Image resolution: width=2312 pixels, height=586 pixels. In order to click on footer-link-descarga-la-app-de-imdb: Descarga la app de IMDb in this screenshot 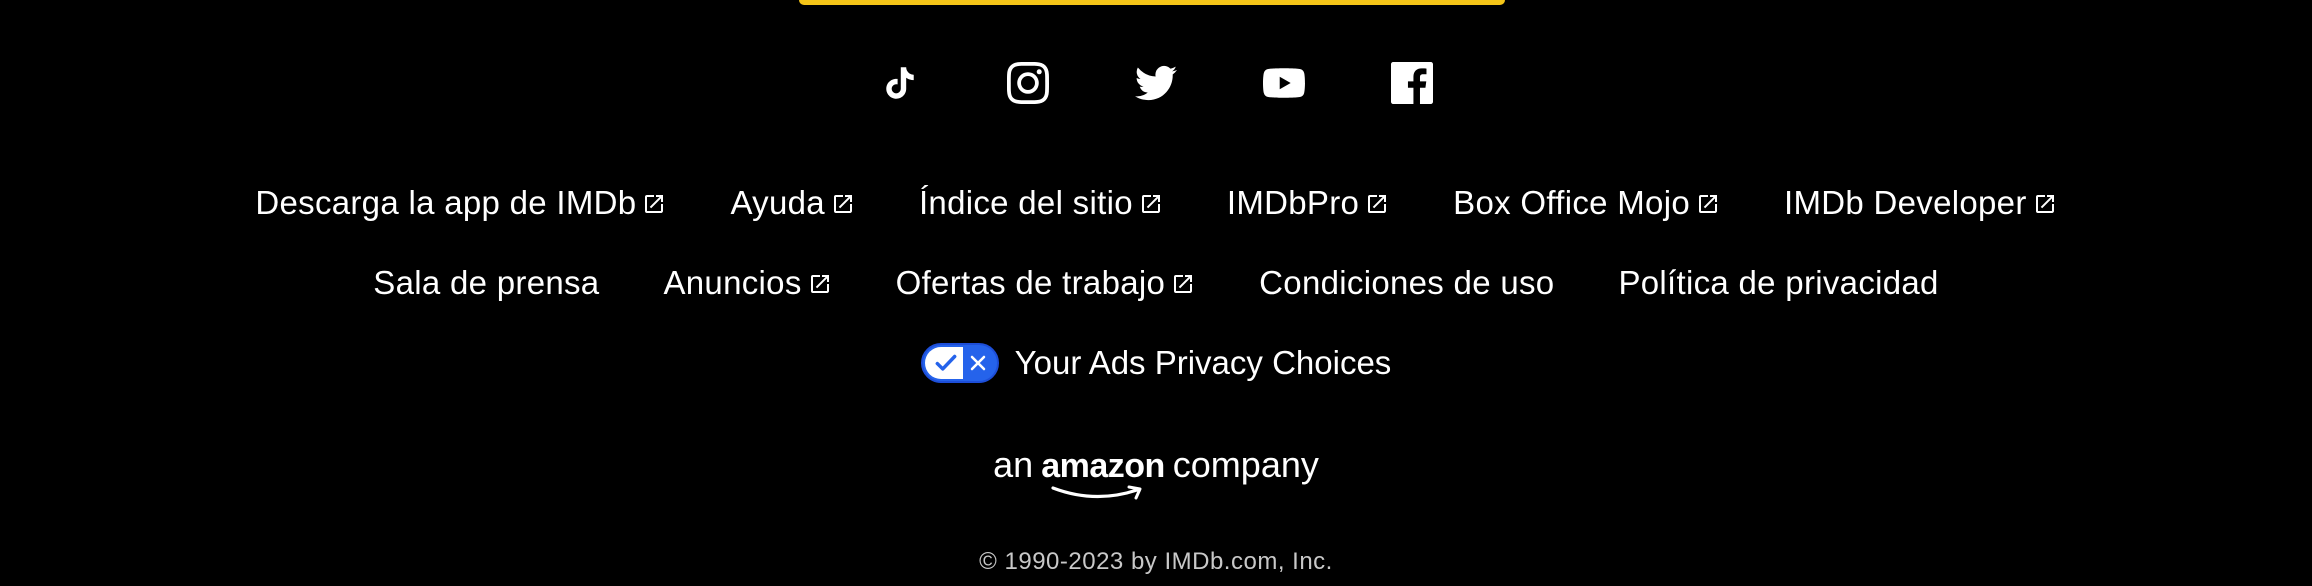, I will do `click(460, 203)`.